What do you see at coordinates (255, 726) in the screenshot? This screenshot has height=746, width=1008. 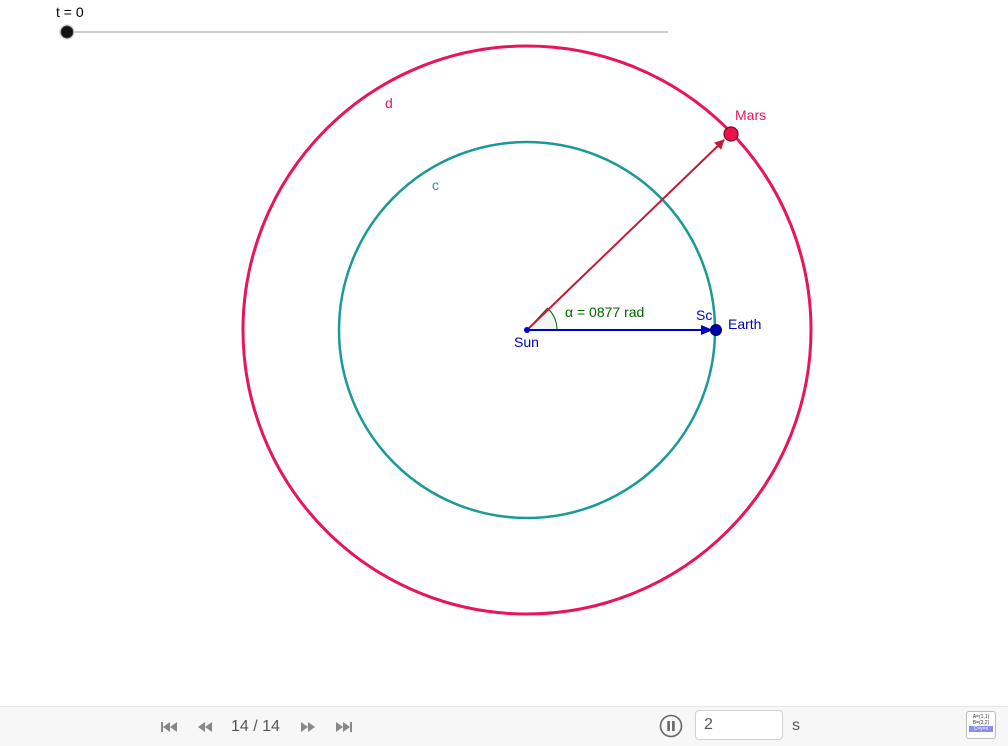 I see `step-counter: 14 / 14` at bounding box center [255, 726].